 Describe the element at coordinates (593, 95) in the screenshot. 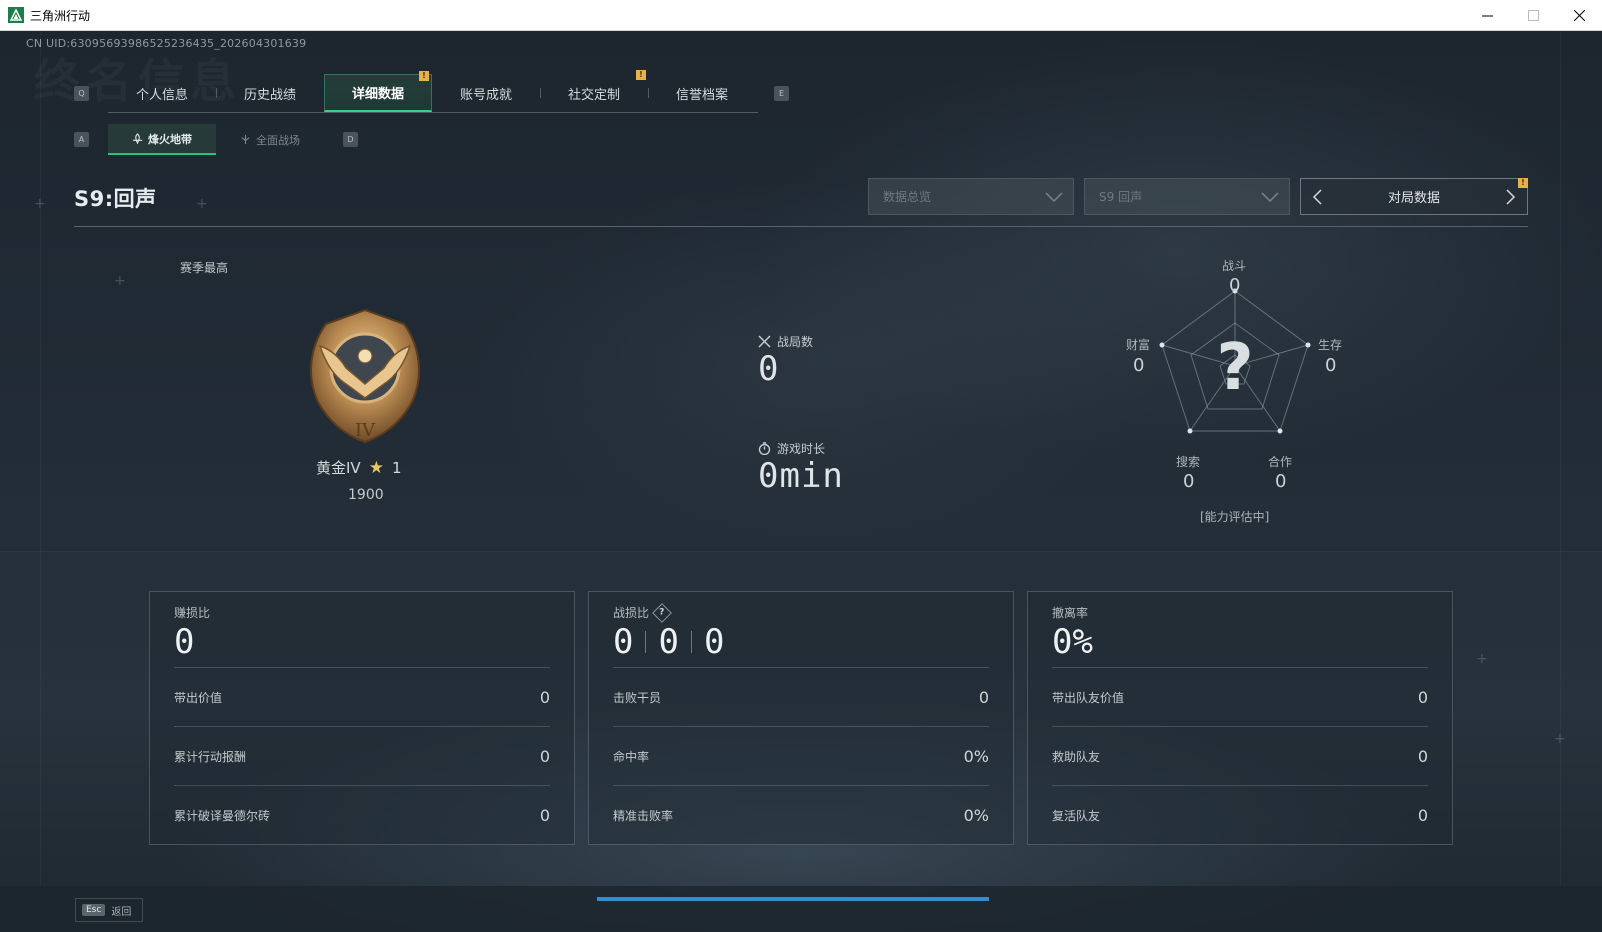

I see `tab-label: 社交定制` at that location.